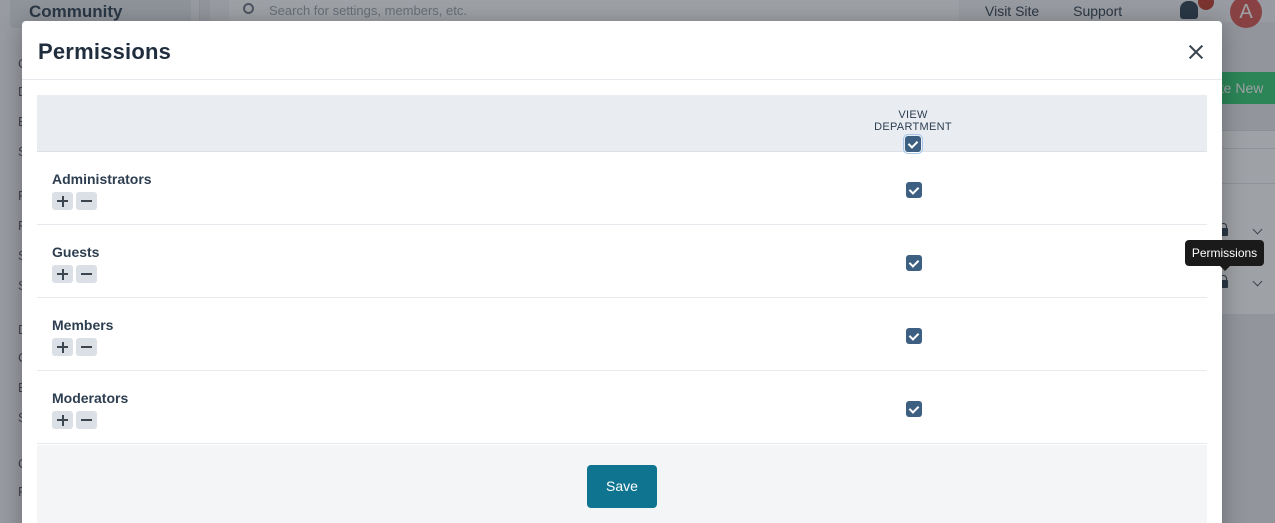  Describe the element at coordinates (76, 252) in the screenshot. I see `group-name: Guests` at that location.